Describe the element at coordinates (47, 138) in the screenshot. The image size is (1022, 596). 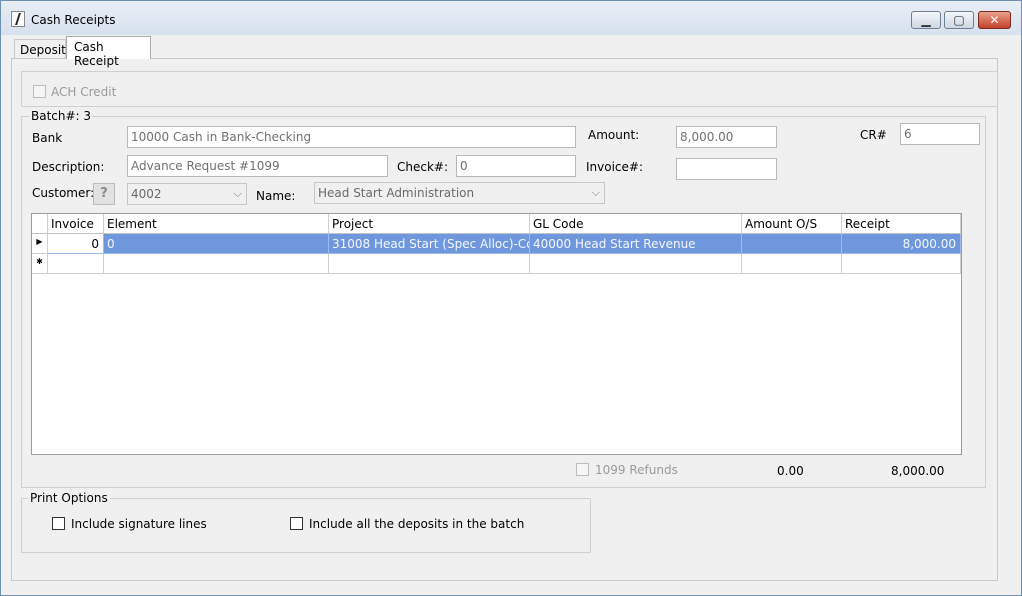
I see `bank-label: Bank` at that location.